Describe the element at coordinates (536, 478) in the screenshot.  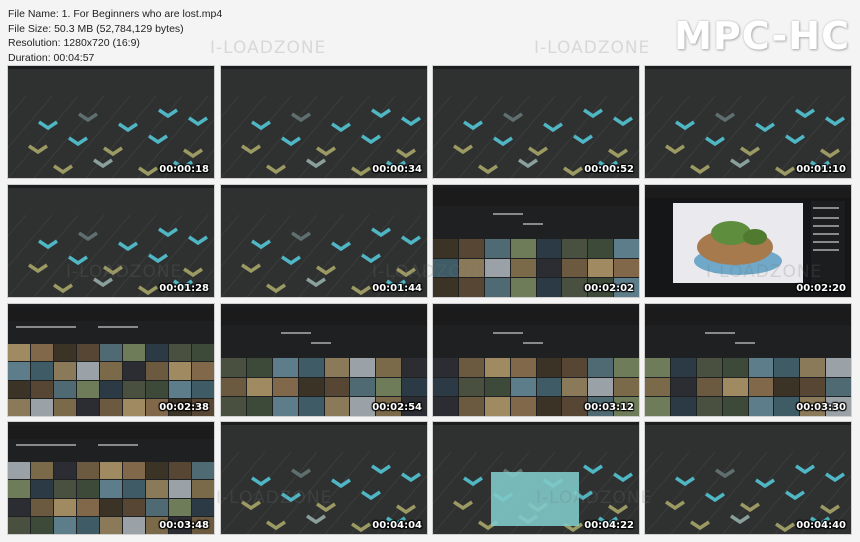
I see `video-thumbnail: 00:04:22` at that location.